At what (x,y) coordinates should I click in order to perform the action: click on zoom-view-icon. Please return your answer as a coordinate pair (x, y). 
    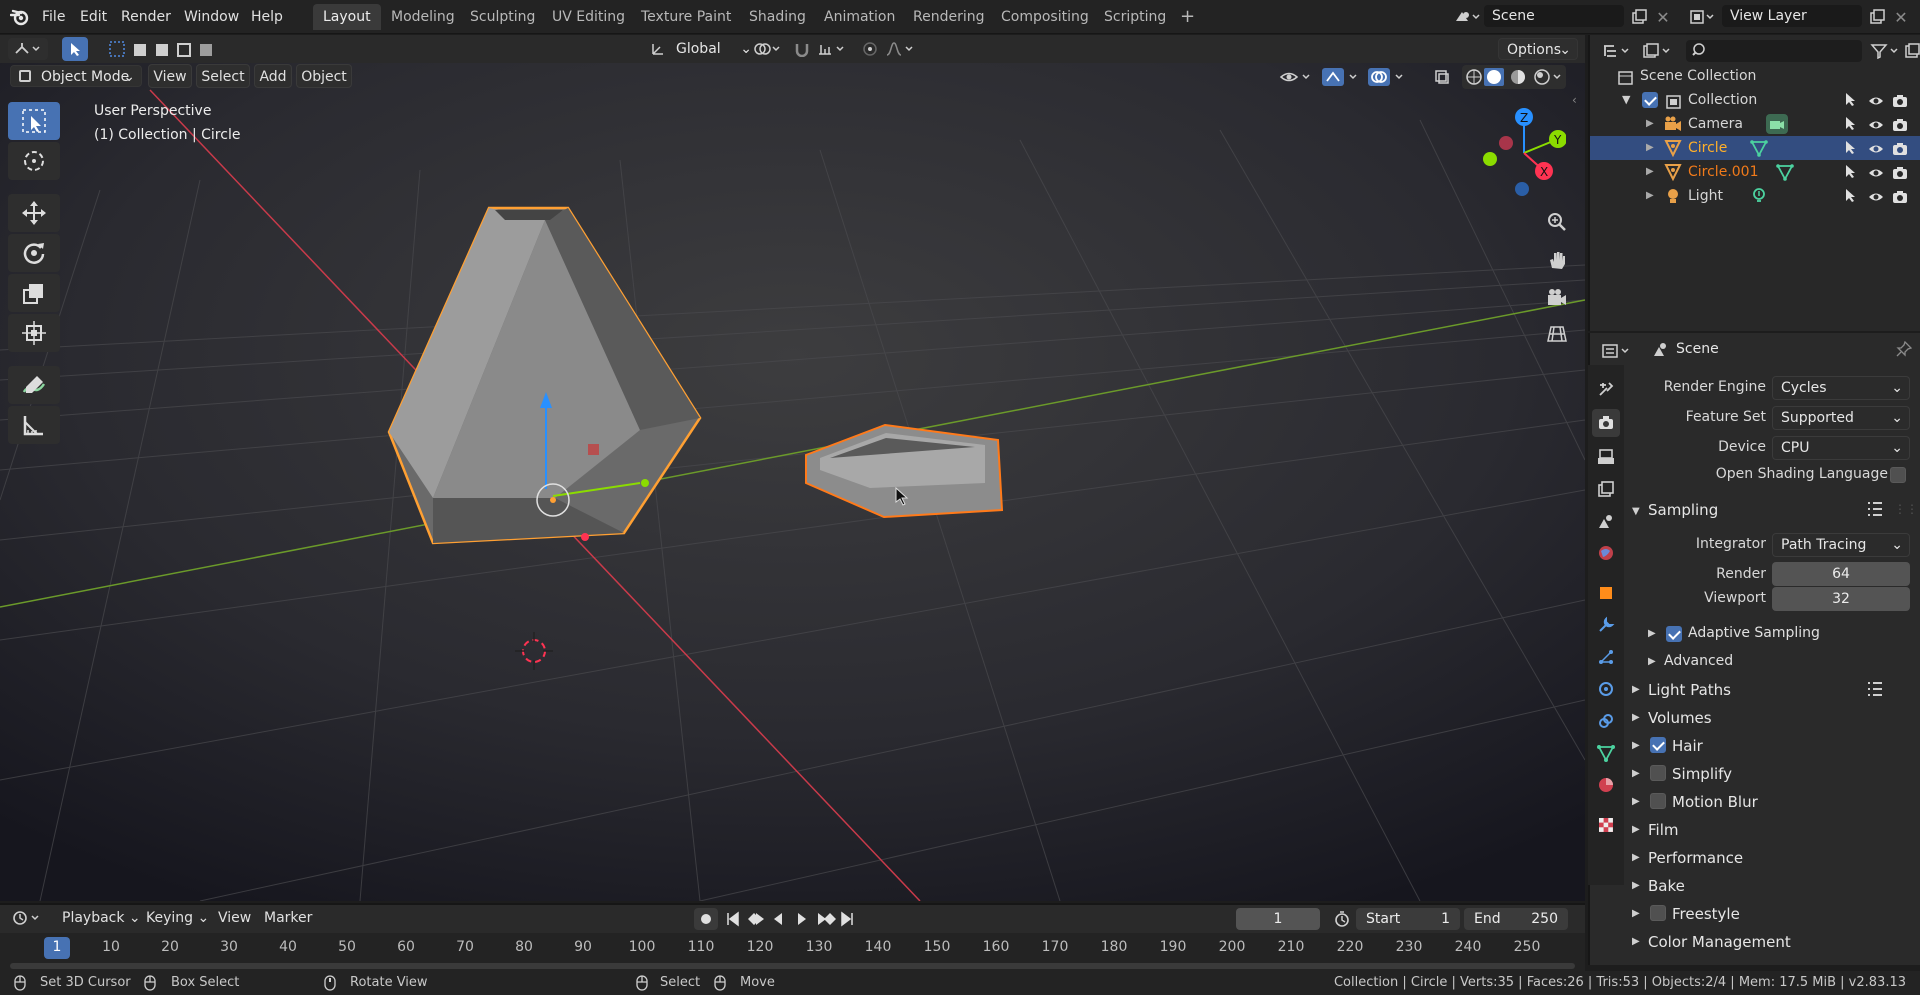
    Looking at the image, I should click on (1557, 222).